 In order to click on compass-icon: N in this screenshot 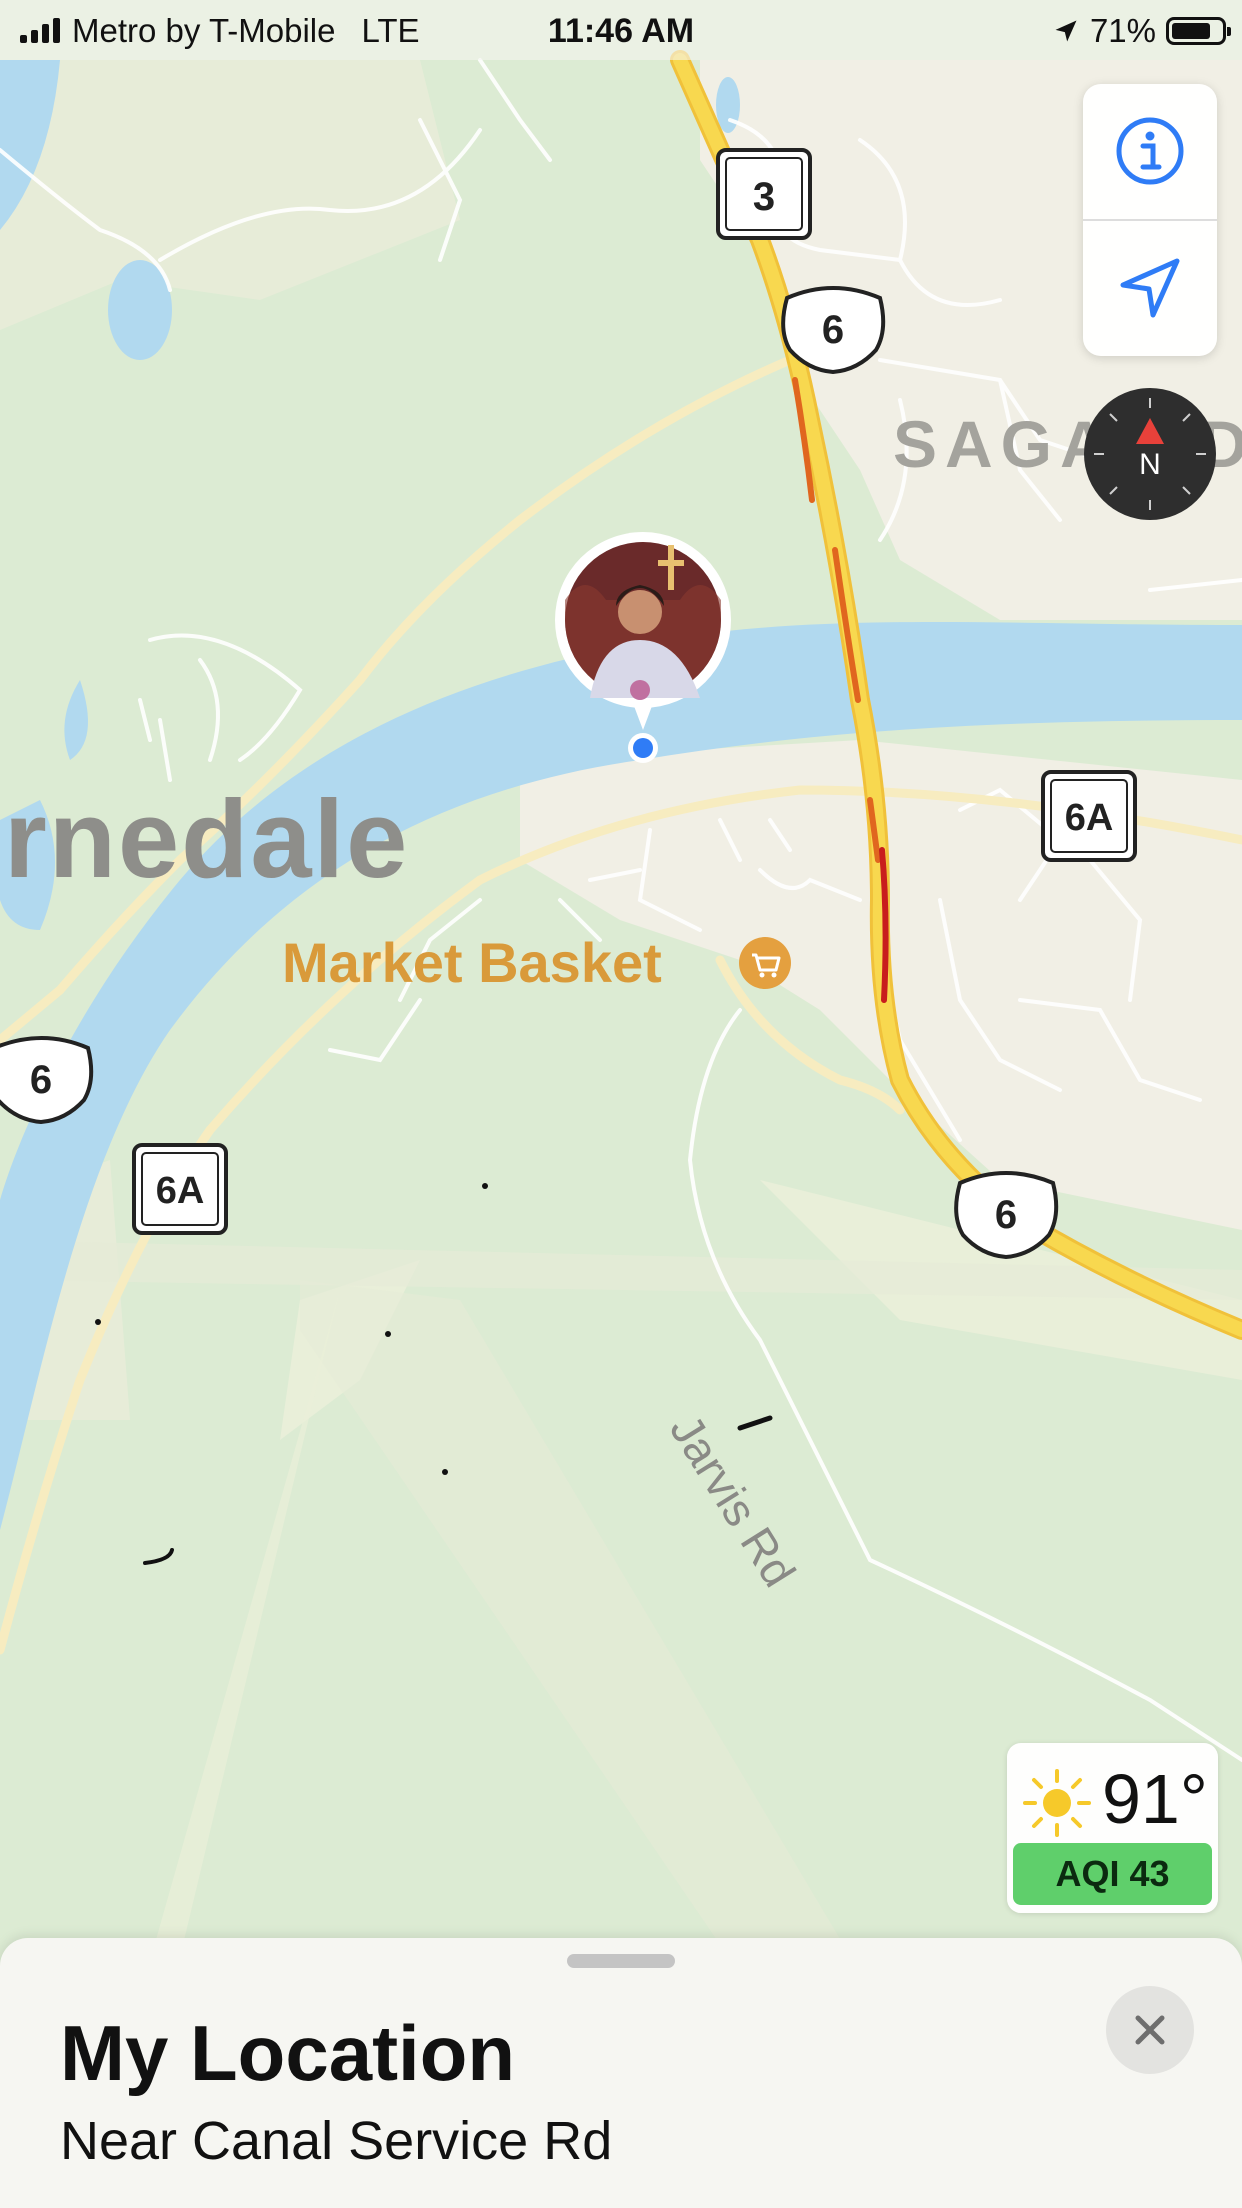, I will do `click(1150, 454)`.